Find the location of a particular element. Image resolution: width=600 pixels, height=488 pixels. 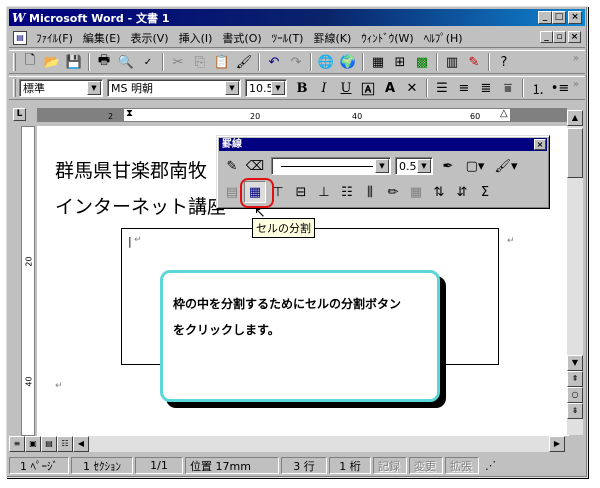

doc-minimize-button: _ is located at coordinates (546, 37).